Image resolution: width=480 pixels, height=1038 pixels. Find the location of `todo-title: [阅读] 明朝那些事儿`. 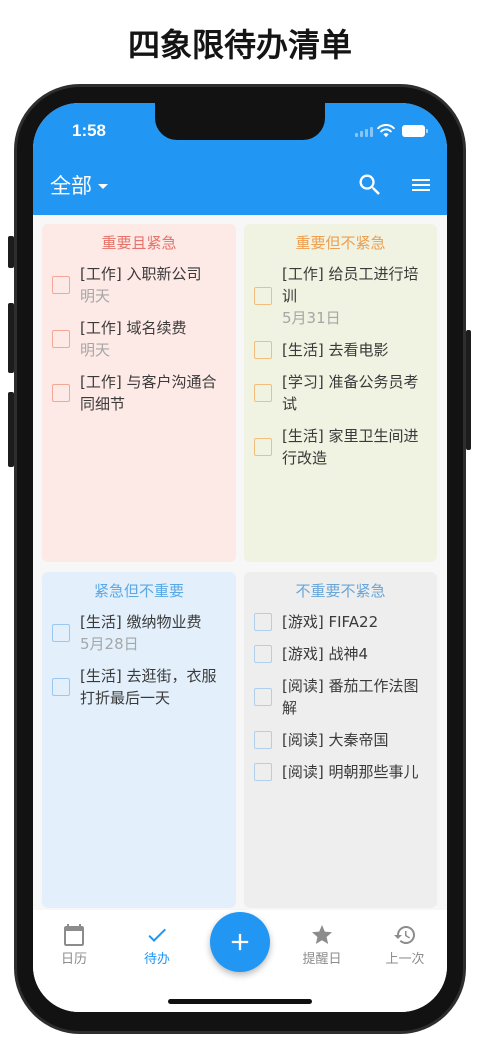

todo-title: [阅读] 明朝那些事儿 is located at coordinates (350, 772).